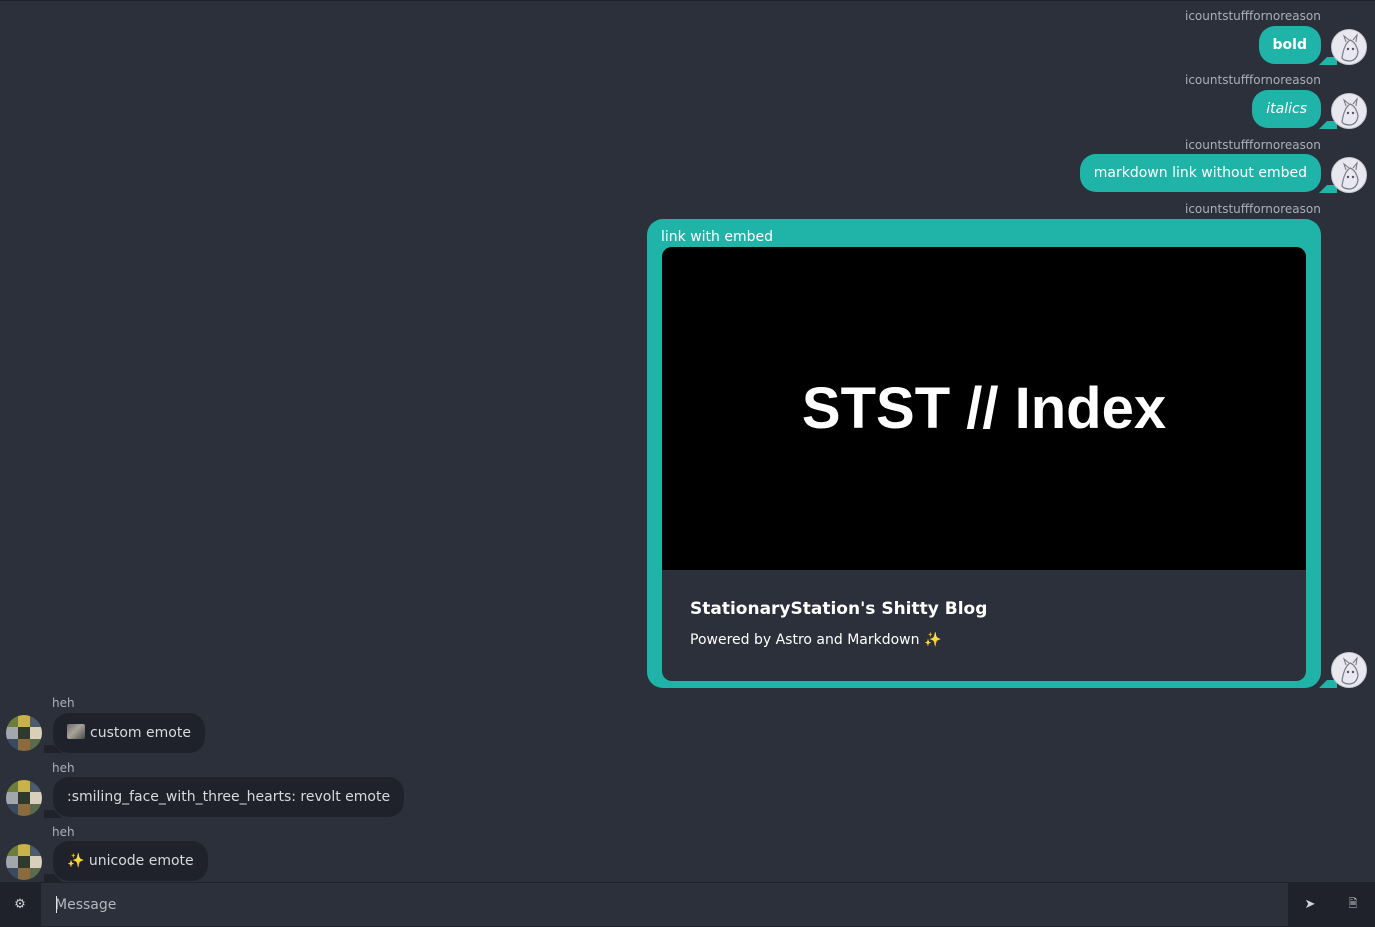 The image size is (1375, 927). I want to click on settings-button: ⚙, so click(20, 904).